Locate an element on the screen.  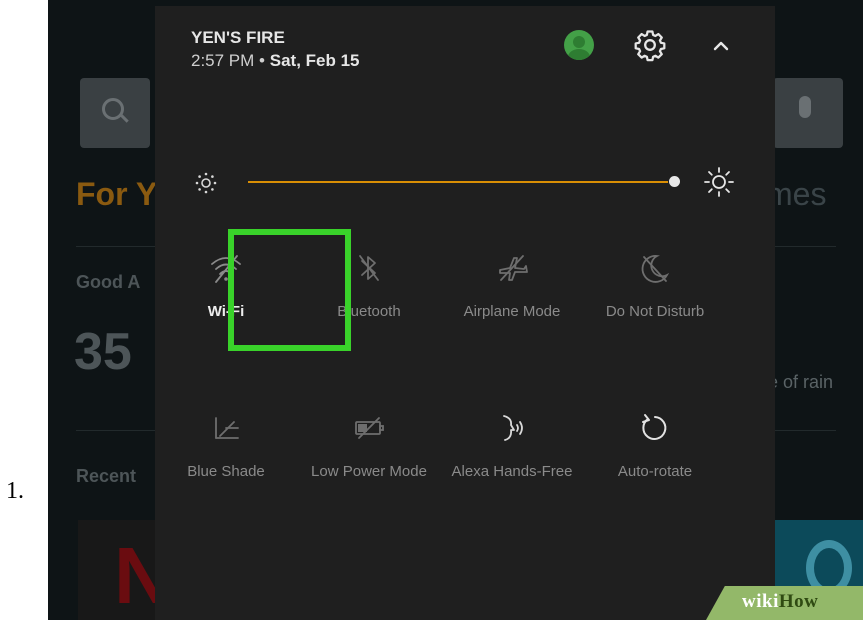
status-time: 2:57 PM is located at coordinates (223, 60).